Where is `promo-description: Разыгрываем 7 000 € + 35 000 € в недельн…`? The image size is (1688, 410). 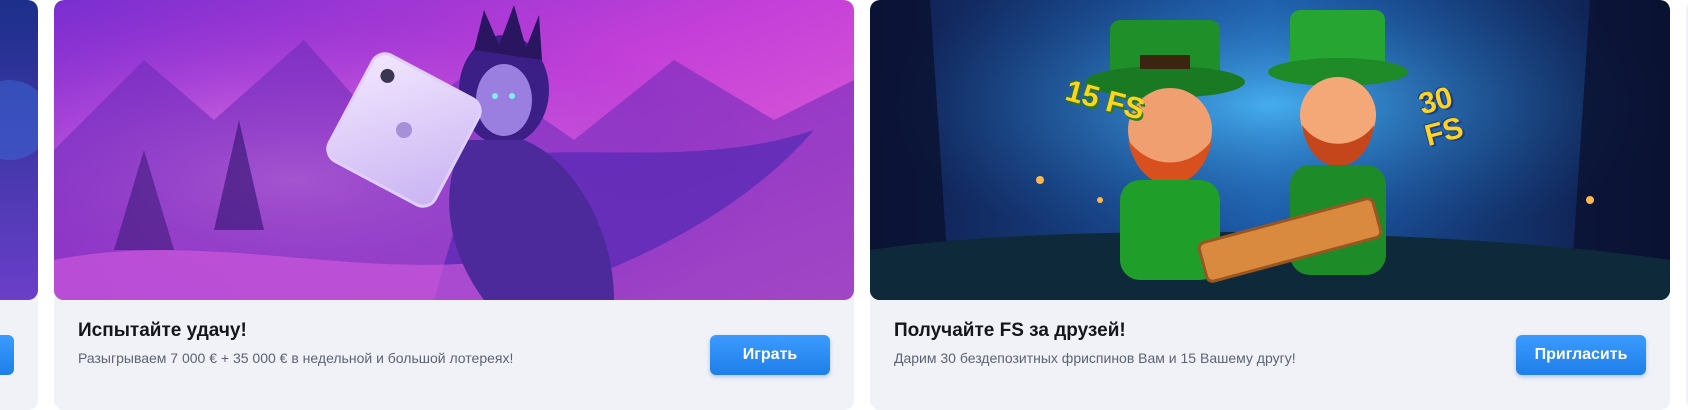 promo-description: Разыгрываем 7 000 € + 35 000 € в недельн… is located at coordinates (296, 358).